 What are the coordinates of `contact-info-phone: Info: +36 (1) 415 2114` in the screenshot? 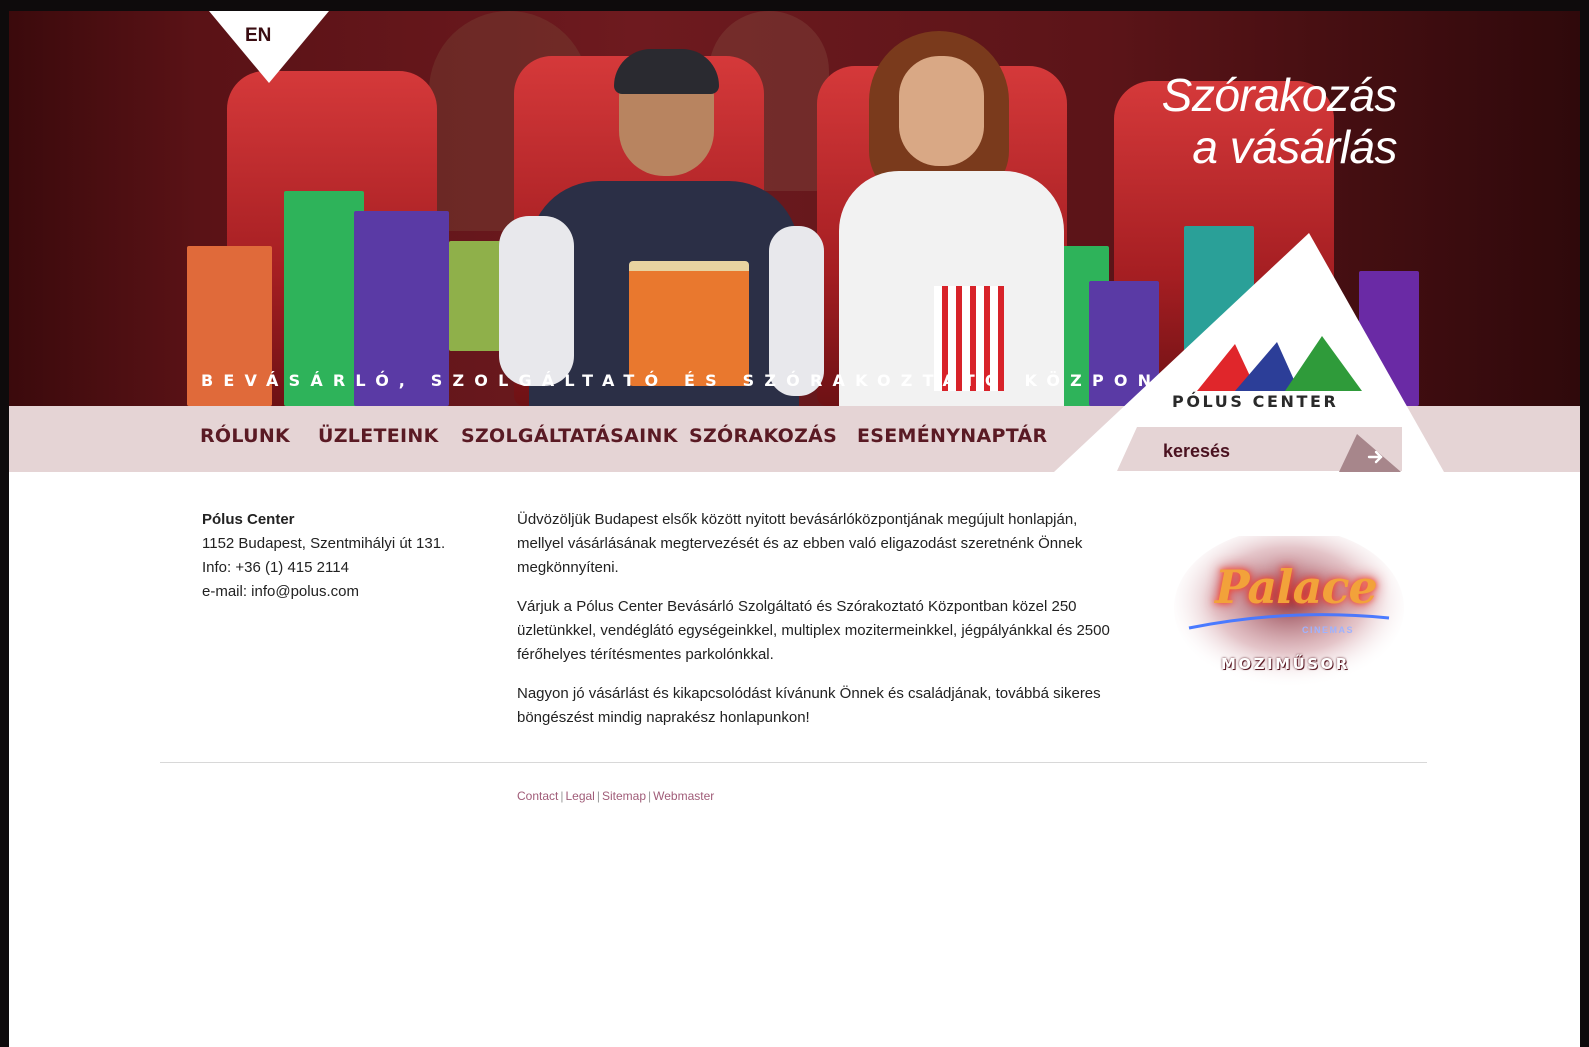 It's located at (275, 567).